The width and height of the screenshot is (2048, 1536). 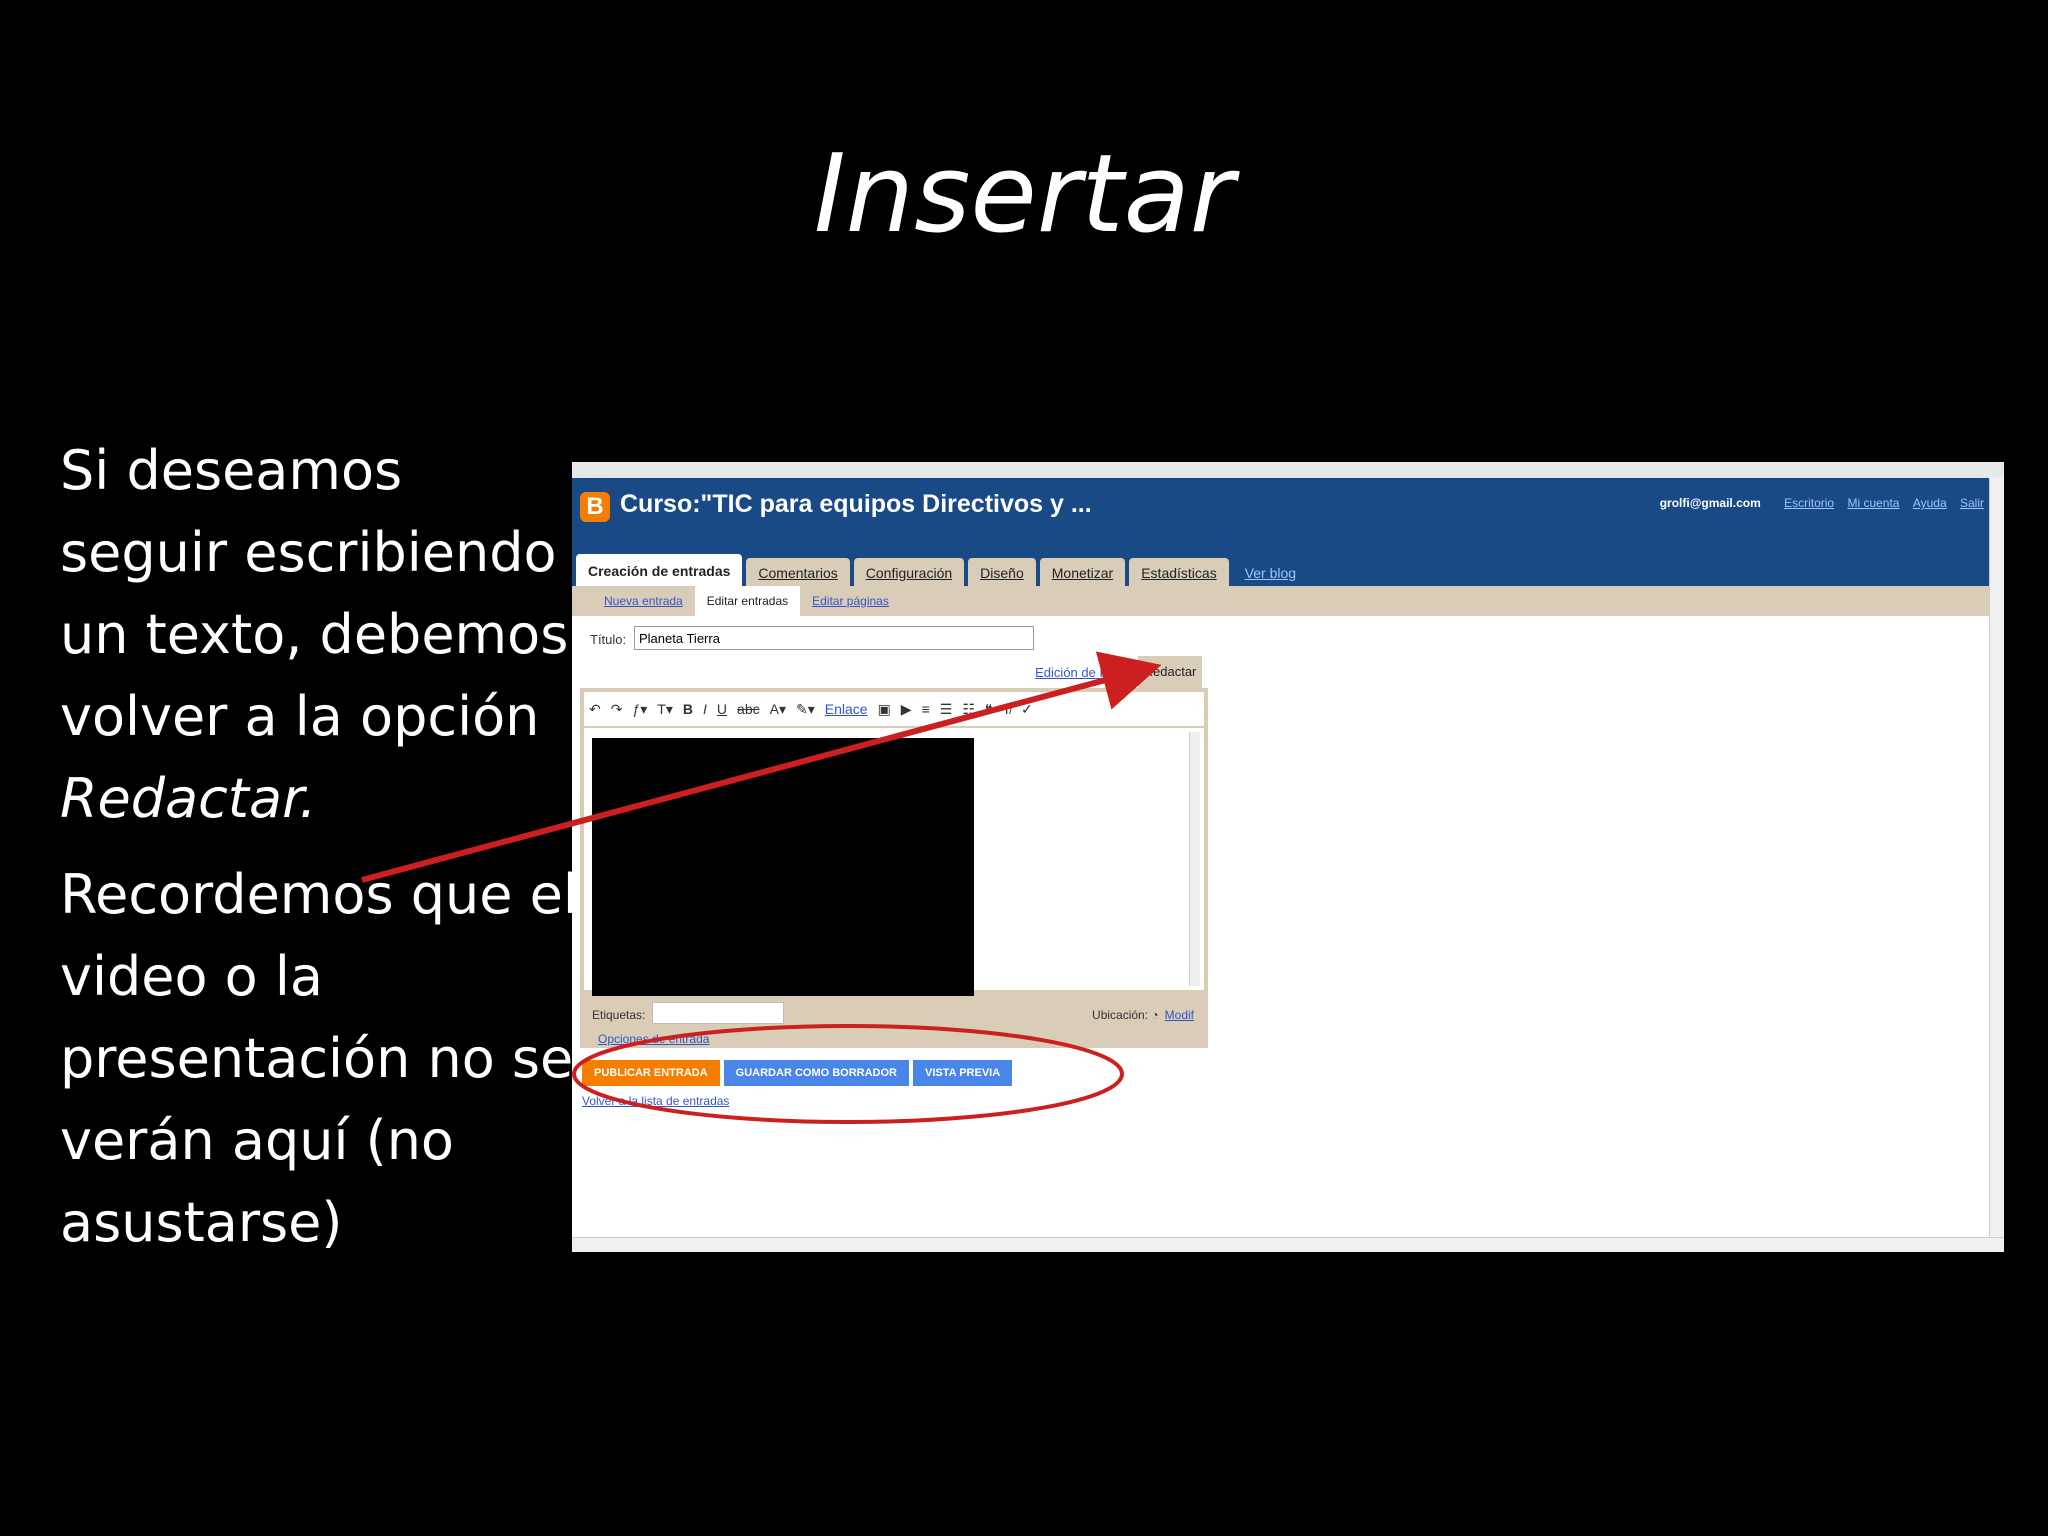 What do you see at coordinates (761, 767) in the screenshot?
I see `annotation-arrow` at bounding box center [761, 767].